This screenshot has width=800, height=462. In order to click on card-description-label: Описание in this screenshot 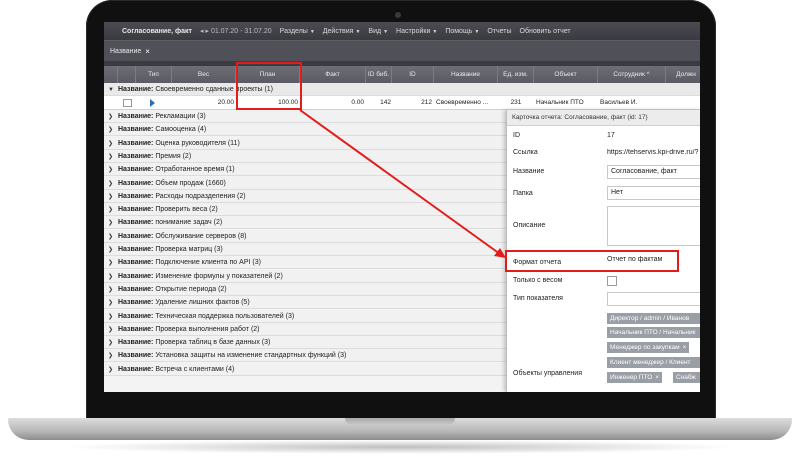, I will do `click(529, 225)`.